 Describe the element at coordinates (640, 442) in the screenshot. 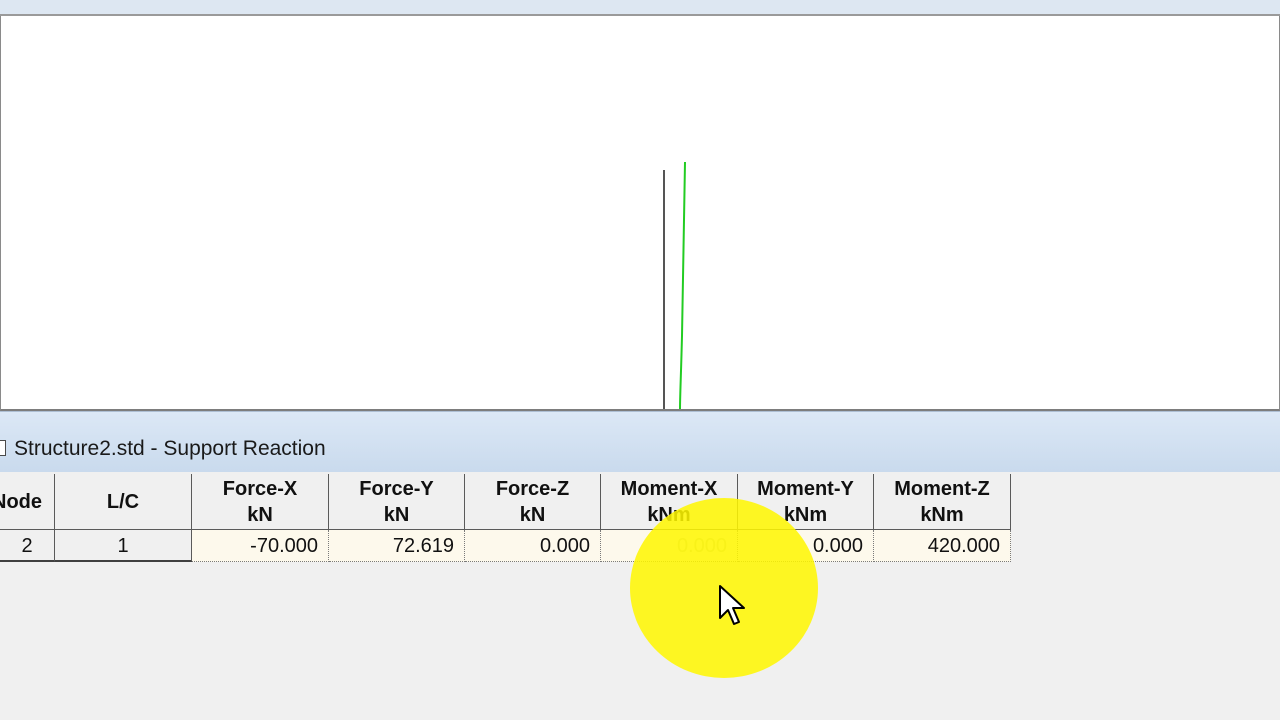

I see `support-reaction-titlebar: Structure2.std - Support Reaction` at that location.